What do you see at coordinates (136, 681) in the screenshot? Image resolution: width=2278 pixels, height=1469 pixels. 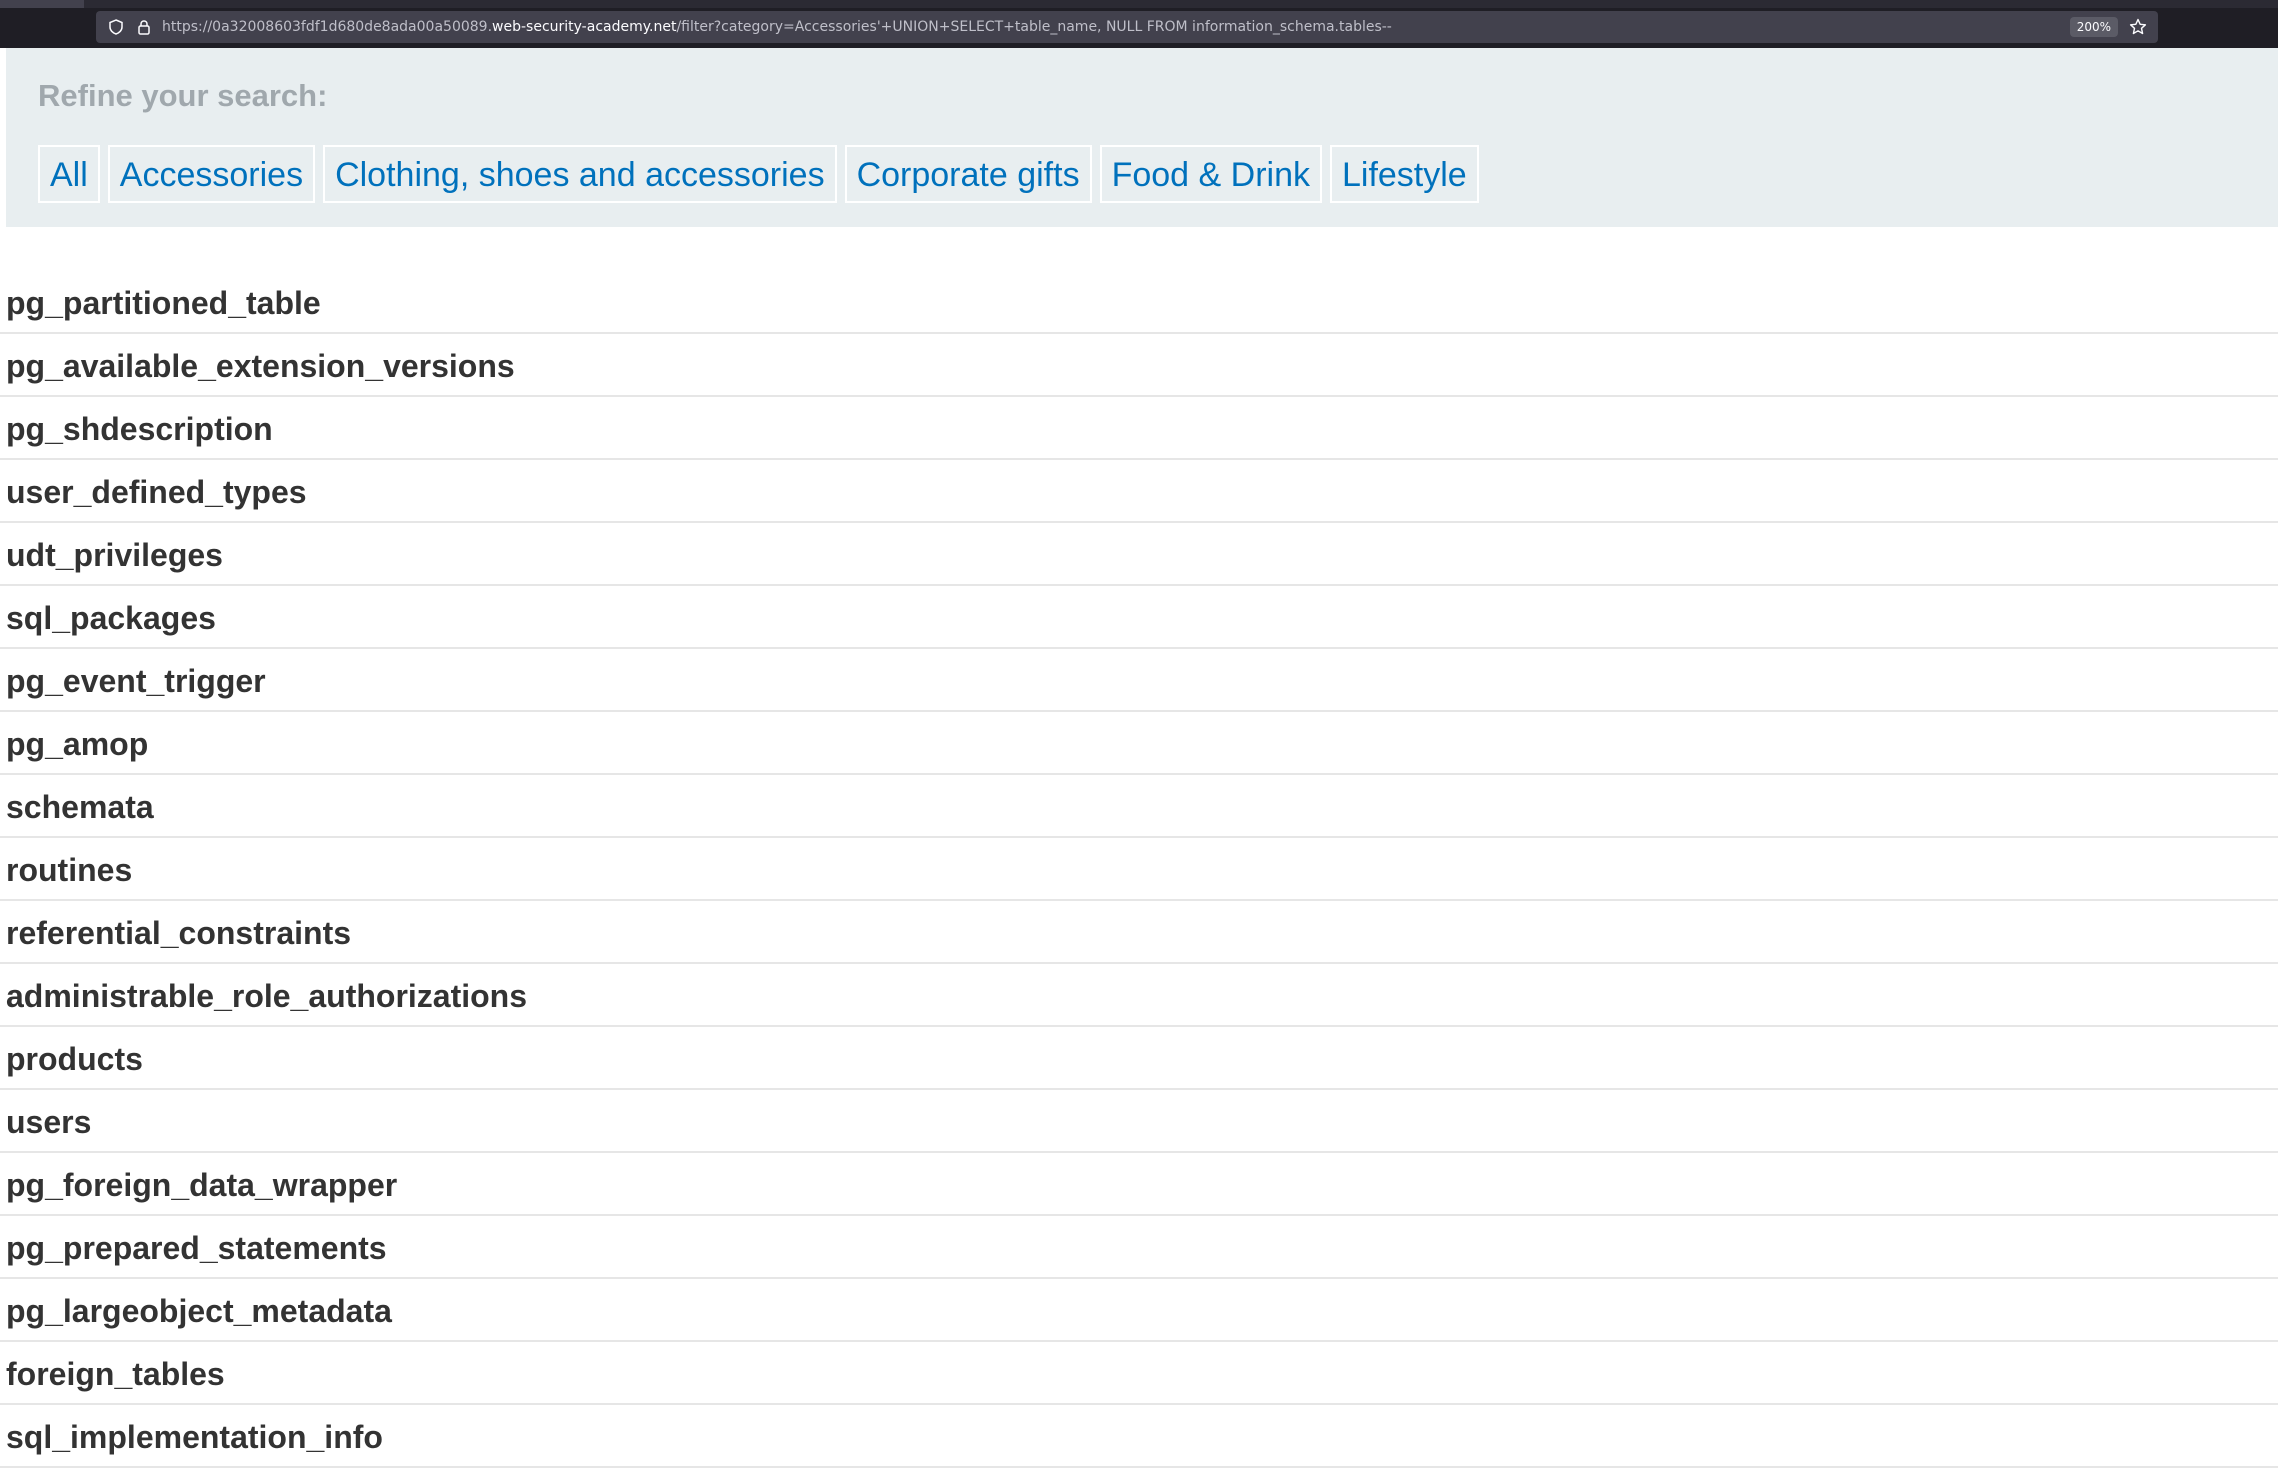 I see `table-name-cell: pg_event_trigger` at bounding box center [136, 681].